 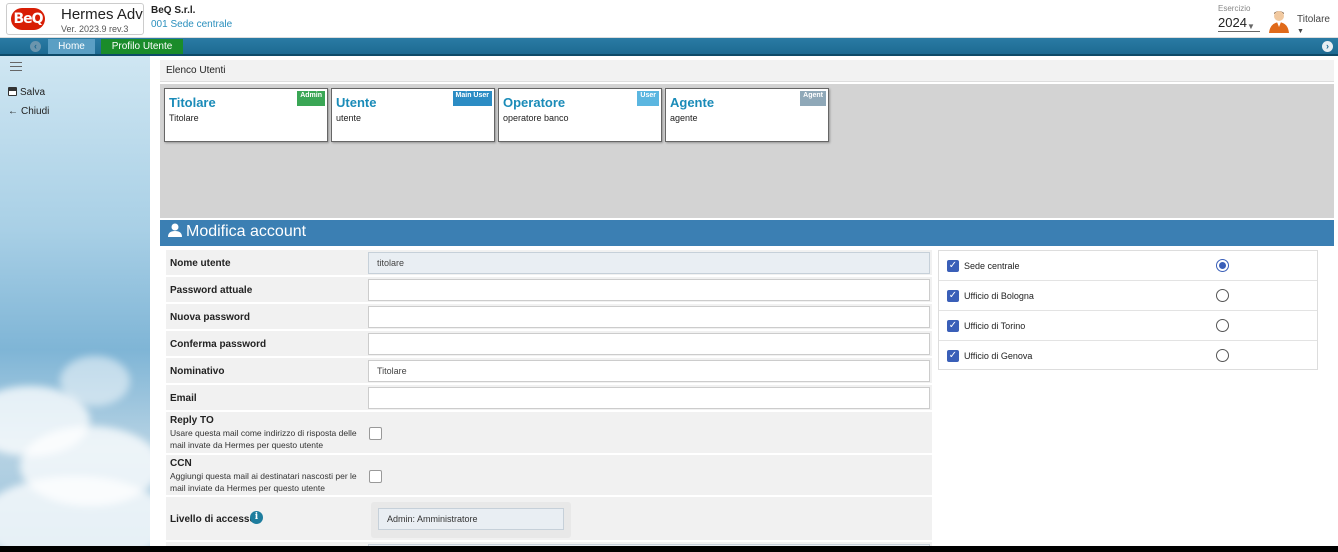 I want to click on form-row-username: Nome utente titolare, so click(x=549, y=263).